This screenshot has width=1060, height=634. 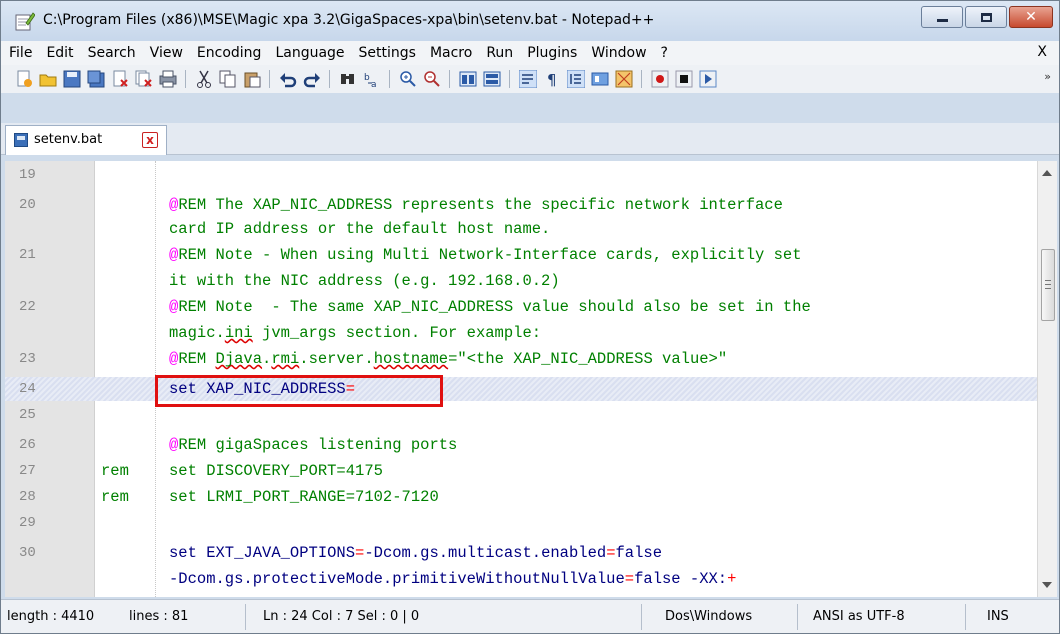 I want to click on code-line: 27 rem set DISCOVERY_PORT=4175, so click(x=521, y=471).